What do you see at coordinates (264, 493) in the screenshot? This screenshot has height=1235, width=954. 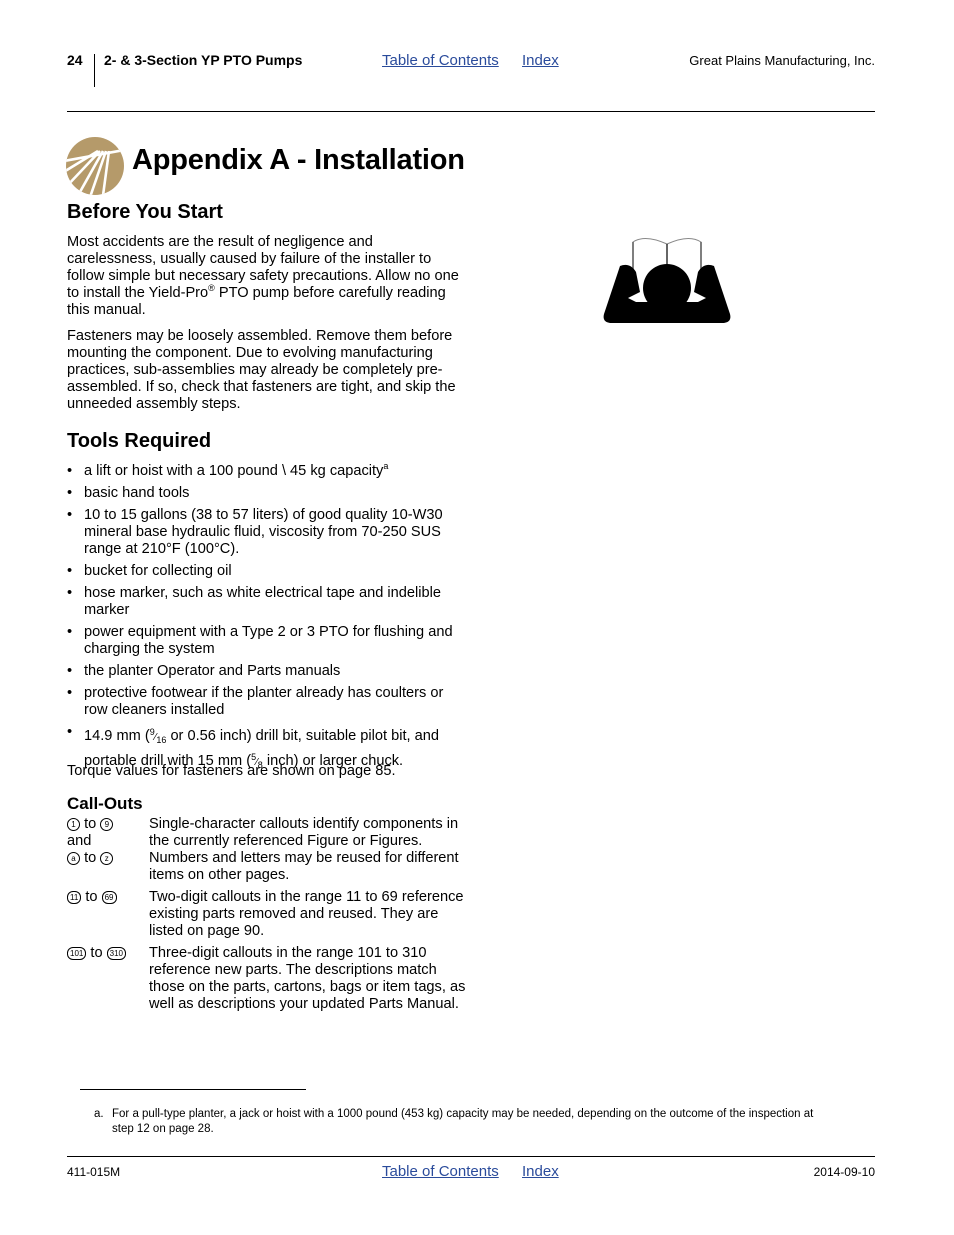 I see `list-item: • basic hand tools` at bounding box center [264, 493].